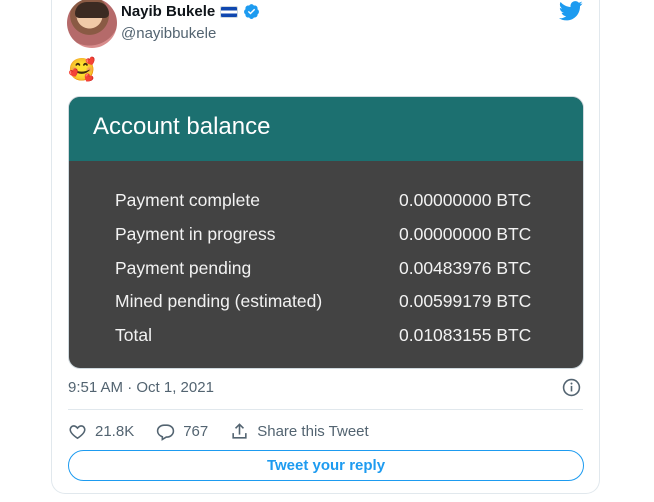 This screenshot has height=502, width=654. I want to click on author-name-row: Nayib Bukele, so click(190, 11).